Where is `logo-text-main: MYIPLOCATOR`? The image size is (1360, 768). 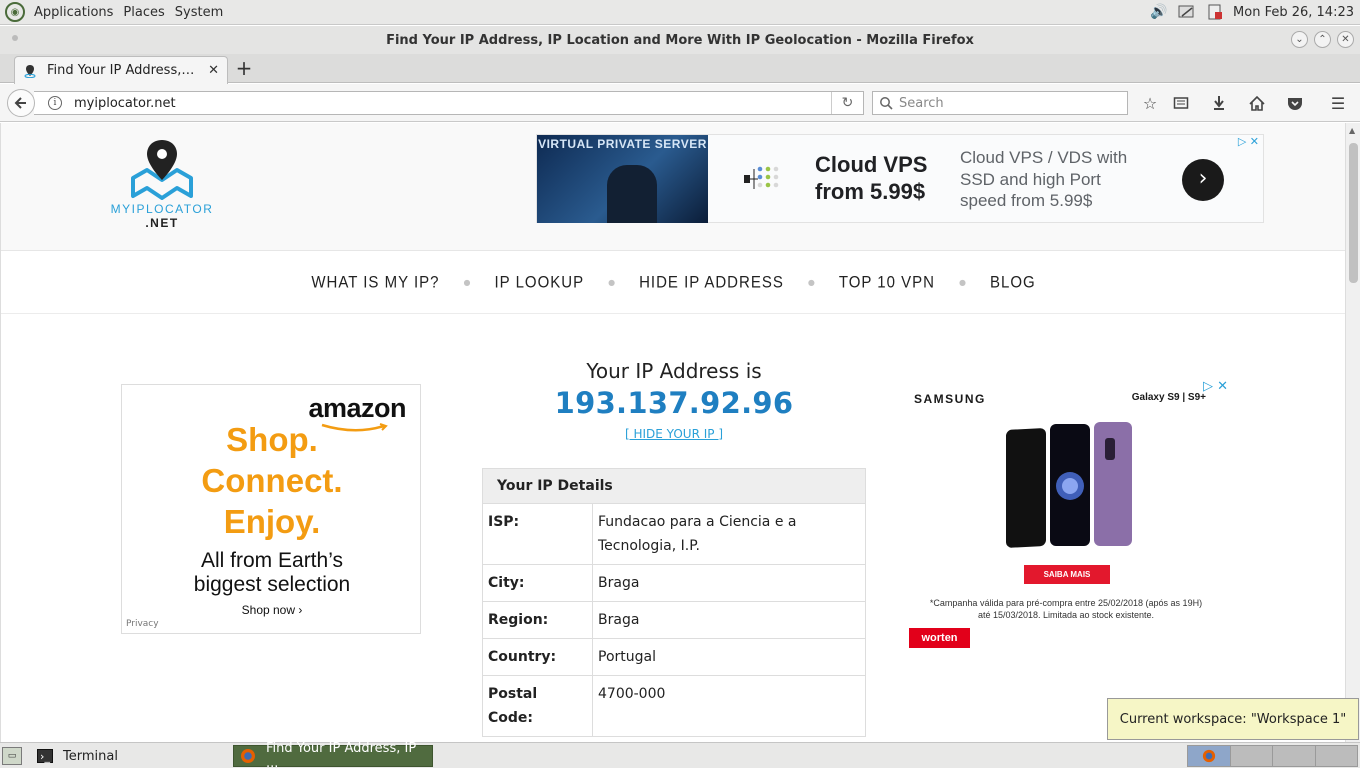
logo-text-main: MYIPLOCATOR is located at coordinates (162, 209).